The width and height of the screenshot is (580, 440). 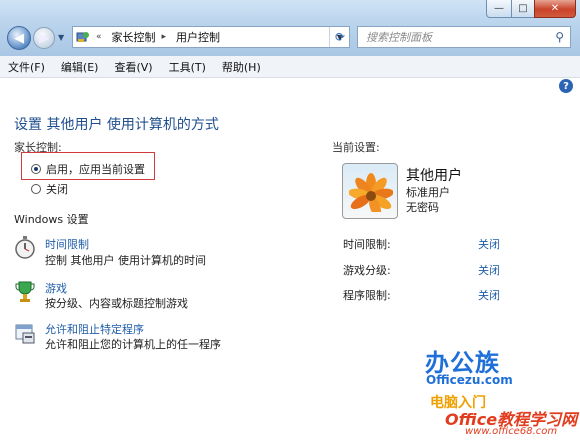 What do you see at coordinates (422, 207) in the screenshot?
I see `user-password-status: 无密码` at bounding box center [422, 207].